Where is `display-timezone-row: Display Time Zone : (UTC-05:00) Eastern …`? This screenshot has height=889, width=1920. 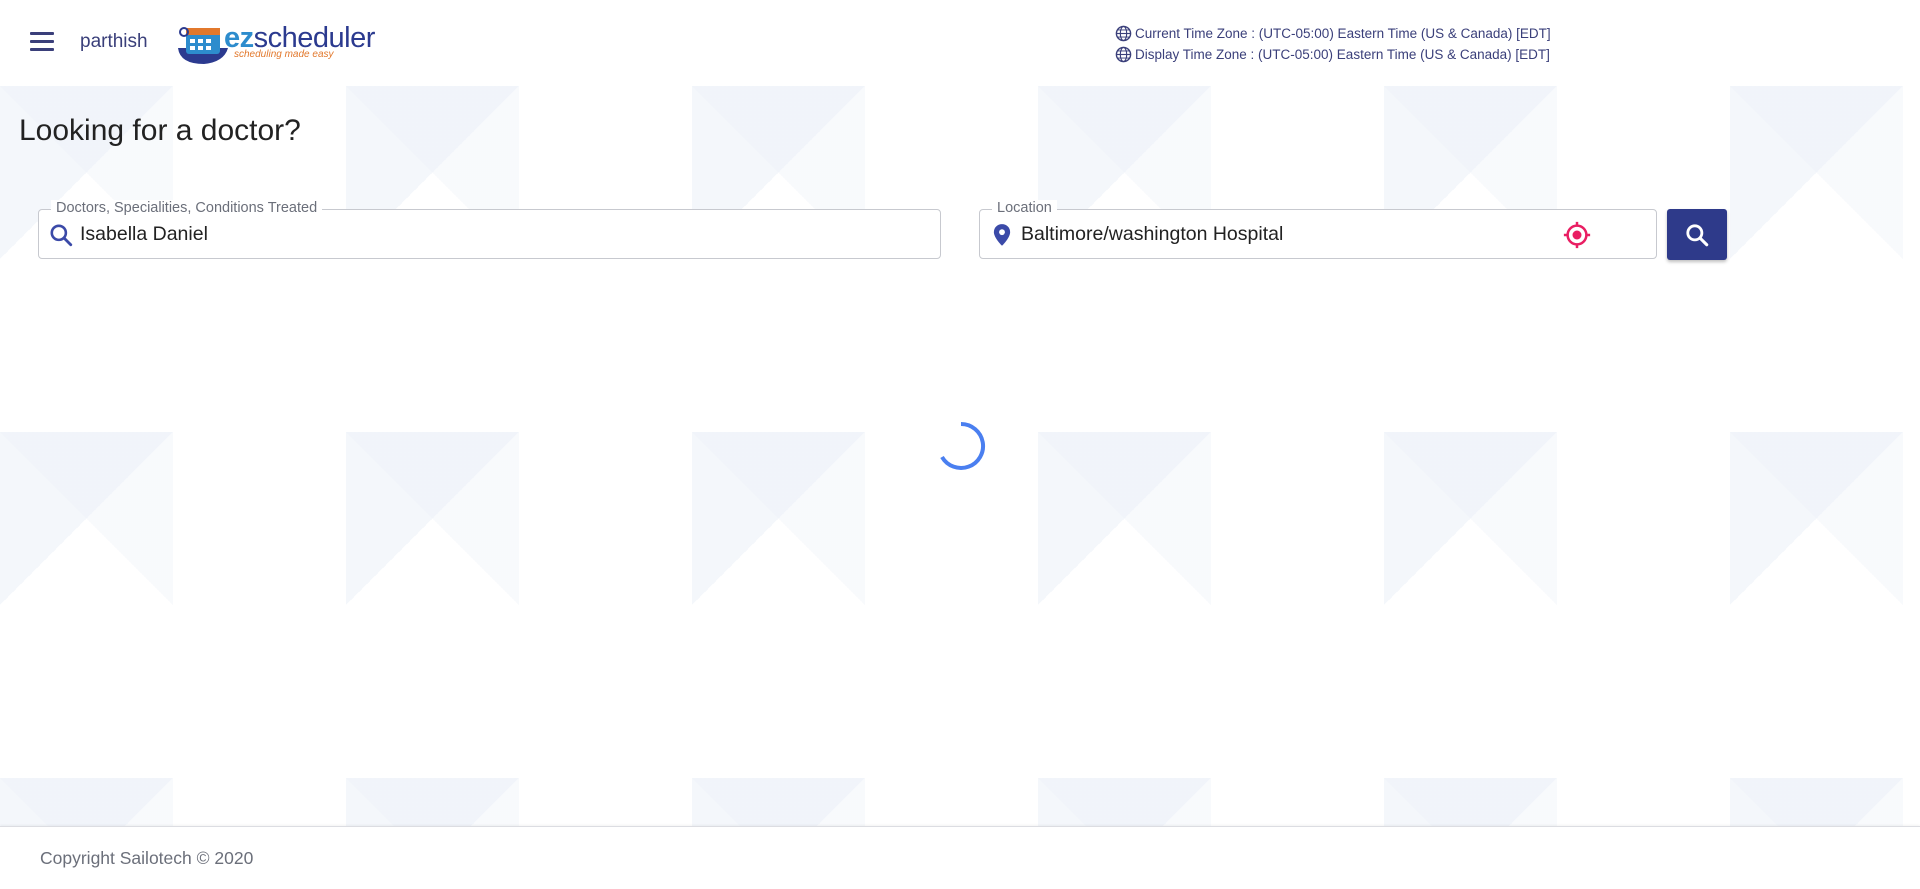 display-timezone-row: Display Time Zone : (UTC-05:00) Eastern … is located at coordinates (1333, 54).